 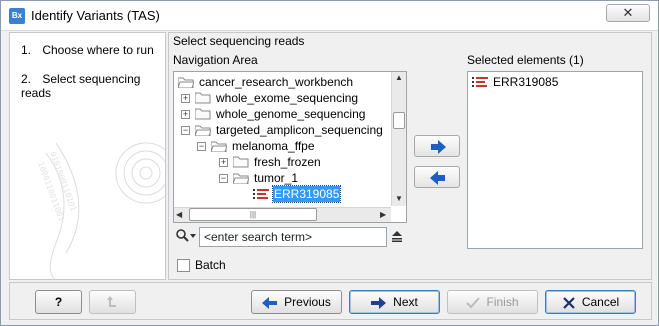 I want to click on cancel-label: Cancel, so click(x=600, y=302).